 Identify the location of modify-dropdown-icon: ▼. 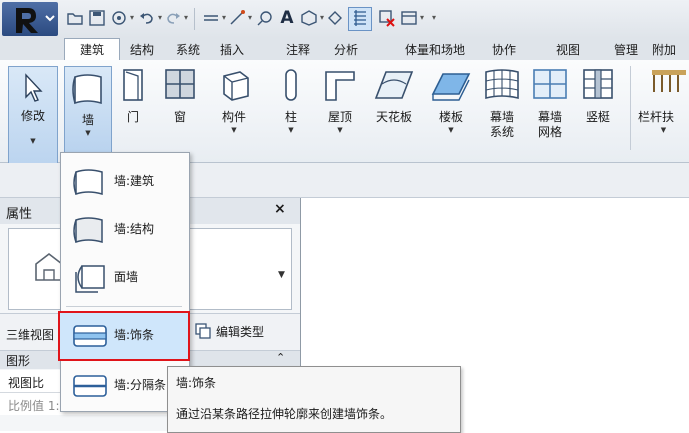
(33, 141).